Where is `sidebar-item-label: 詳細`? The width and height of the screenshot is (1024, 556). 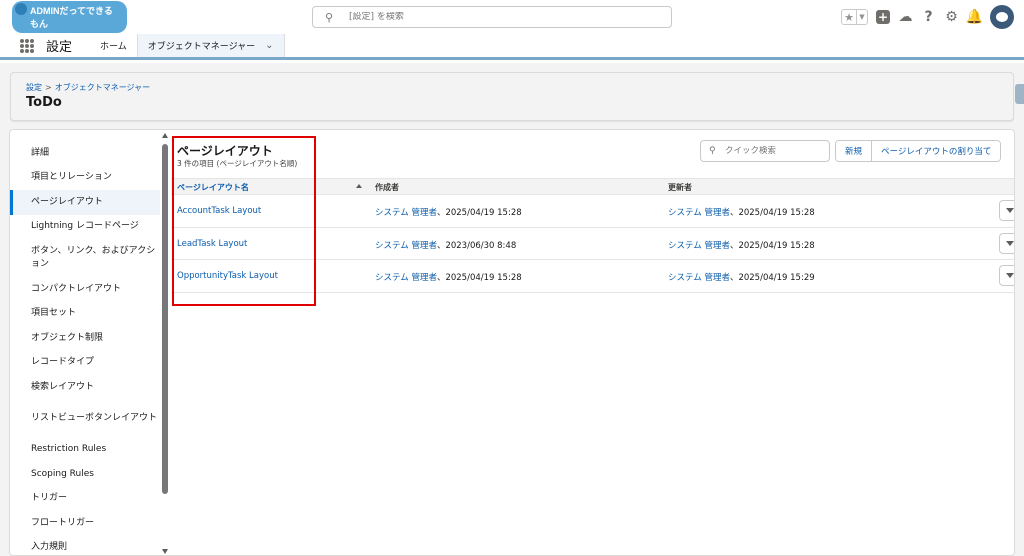 sidebar-item-label: 詳細 is located at coordinates (40, 152).